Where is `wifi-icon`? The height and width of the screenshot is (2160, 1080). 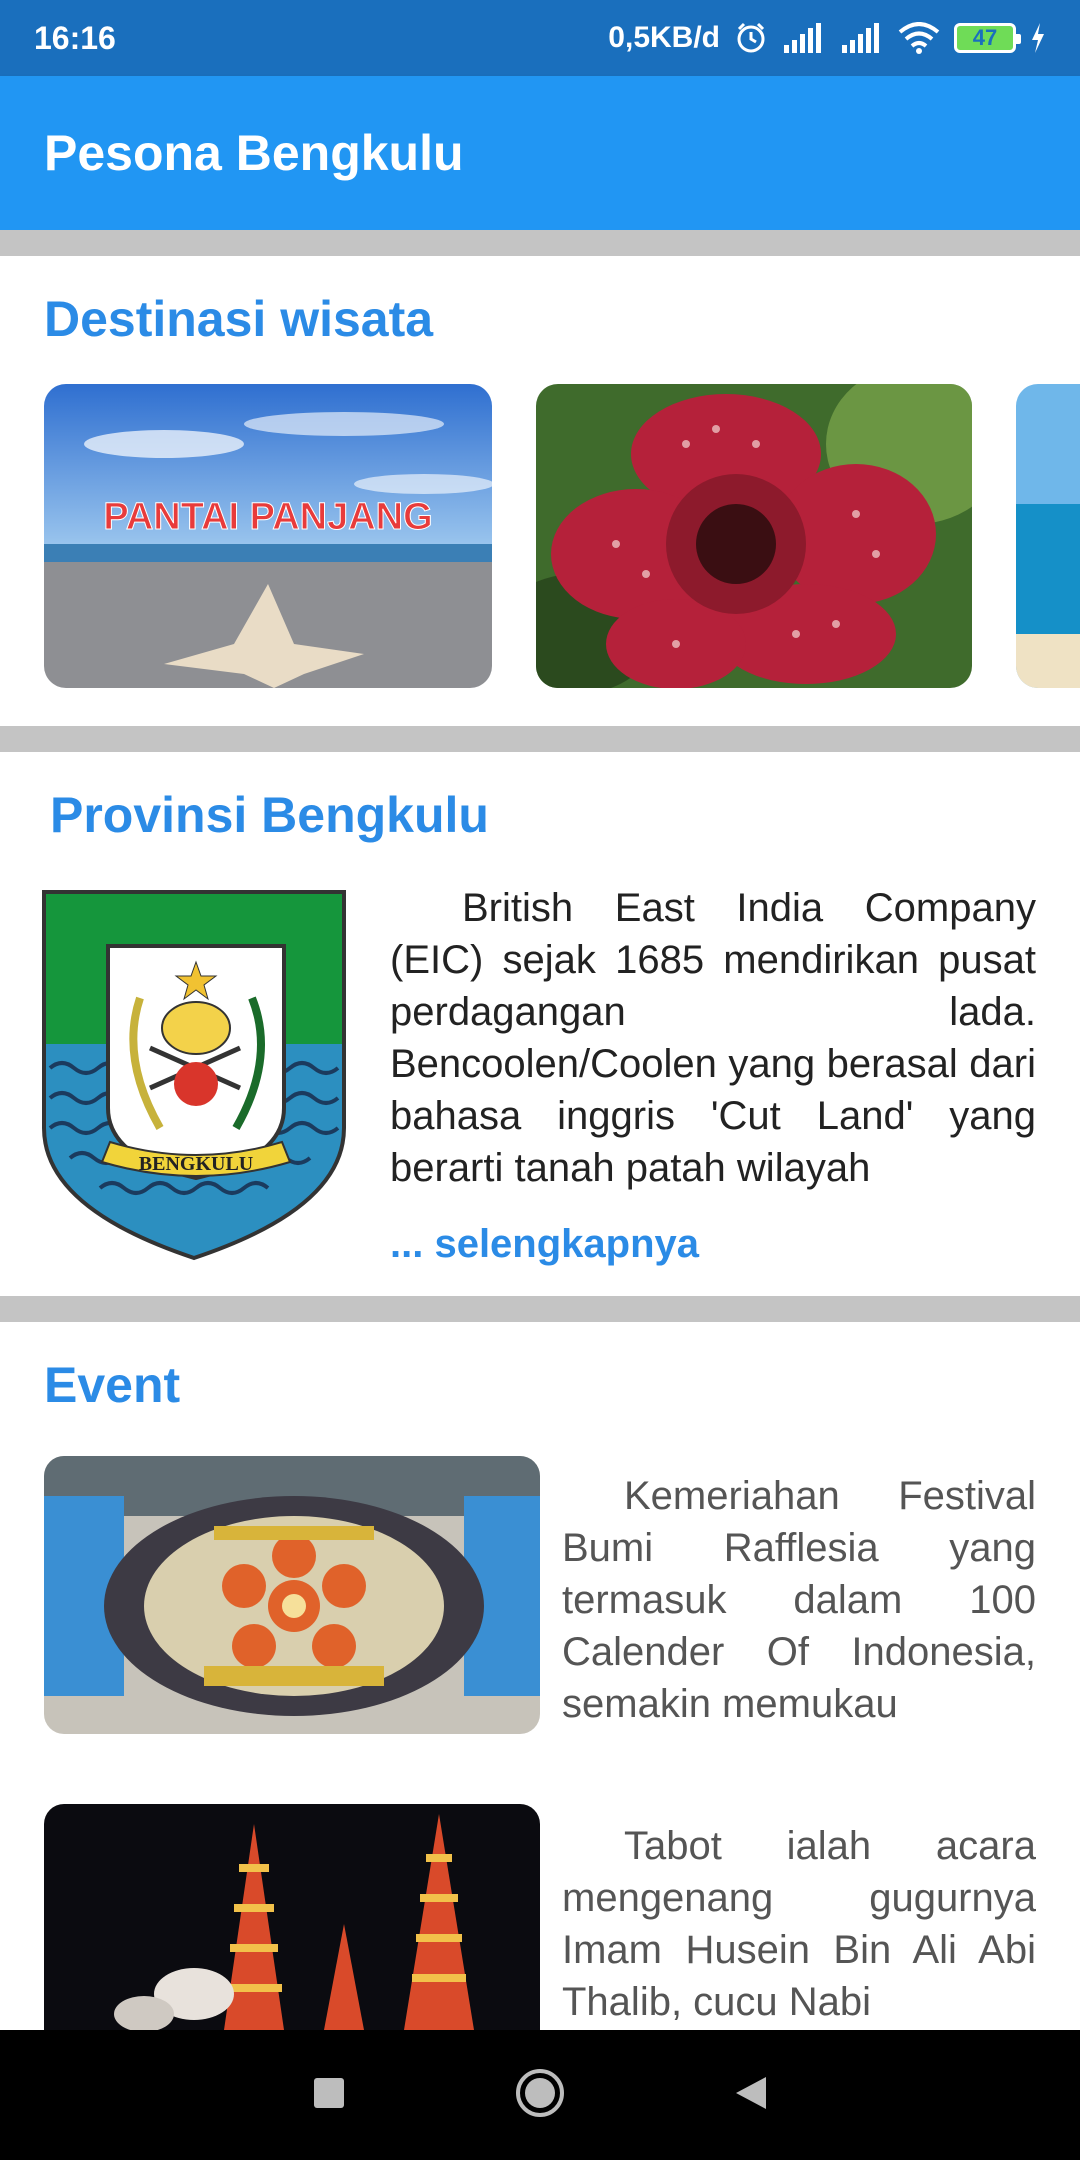
wifi-icon is located at coordinates (919, 38).